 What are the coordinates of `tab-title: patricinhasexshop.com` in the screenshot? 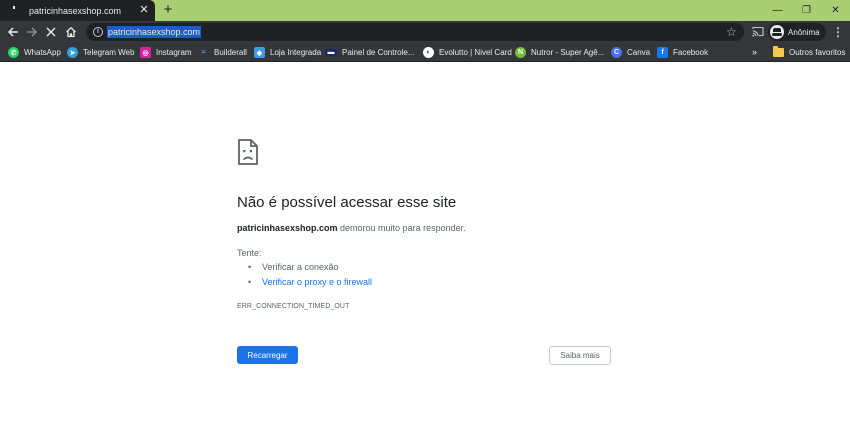 It's located at (75, 10).